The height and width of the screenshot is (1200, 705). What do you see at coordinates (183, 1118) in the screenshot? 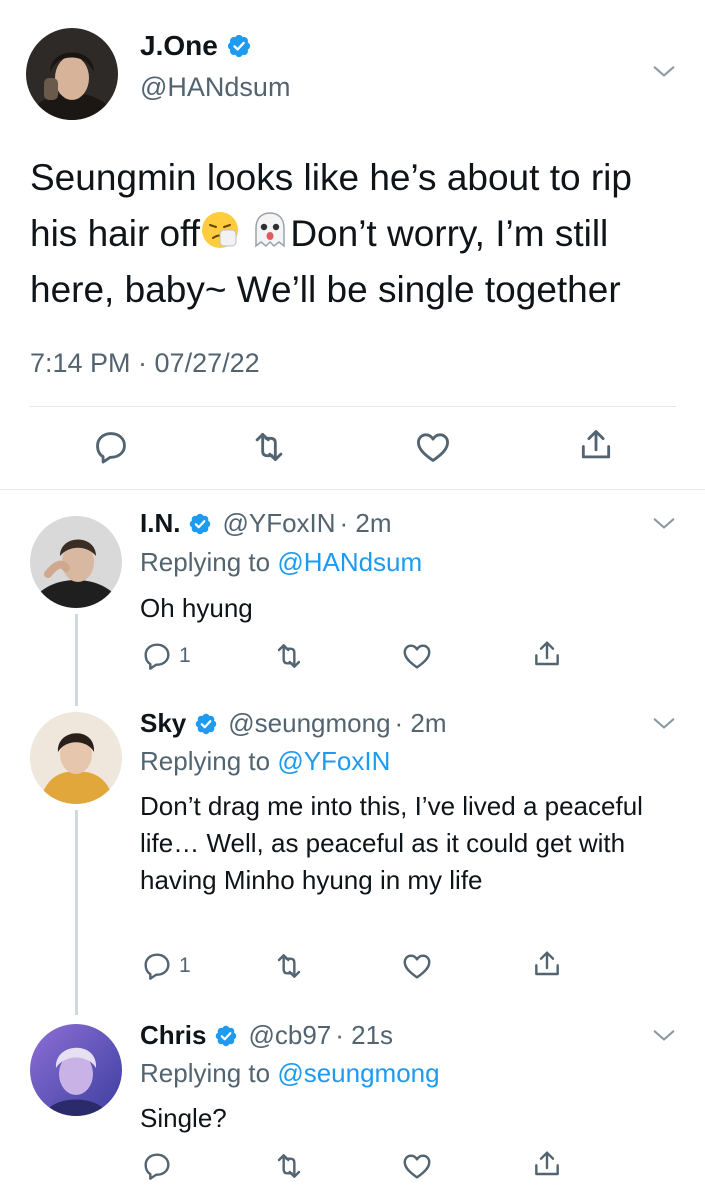
I see `reply-3-text: Single?` at bounding box center [183, 1118].